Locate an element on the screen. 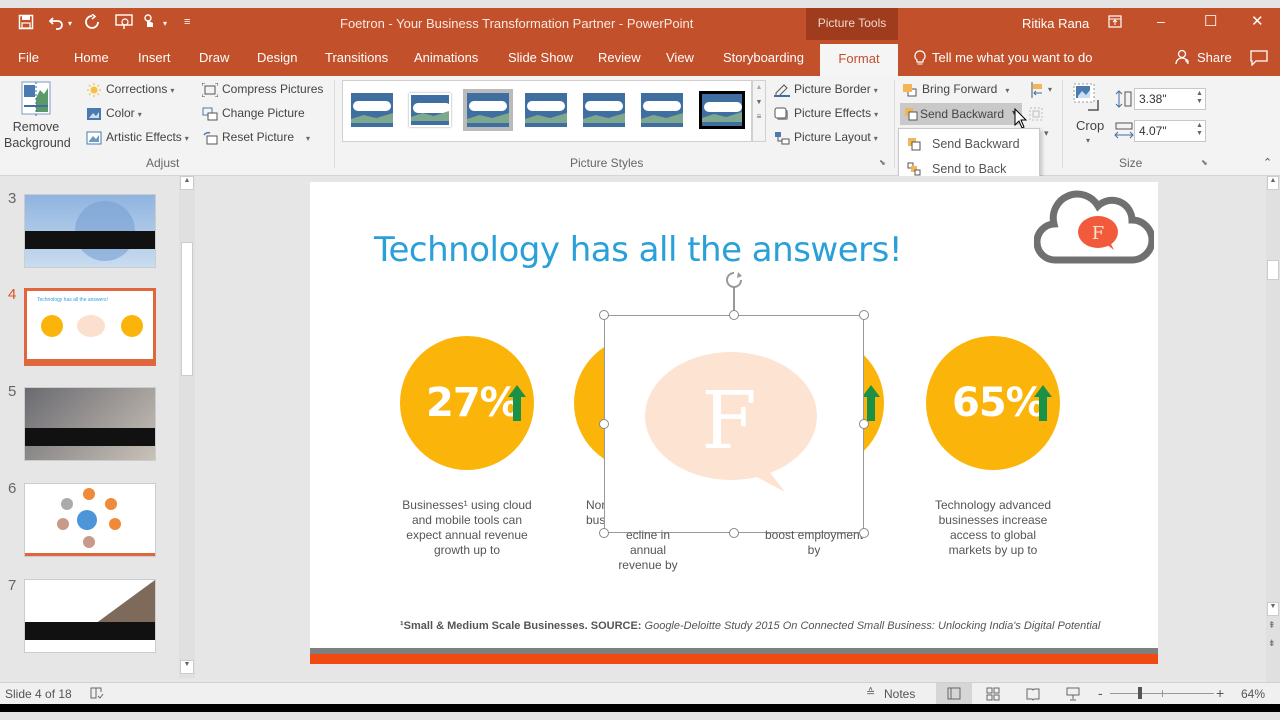  tell-me-search: Tell me what you want to do is located at coordinates (1012, 57).